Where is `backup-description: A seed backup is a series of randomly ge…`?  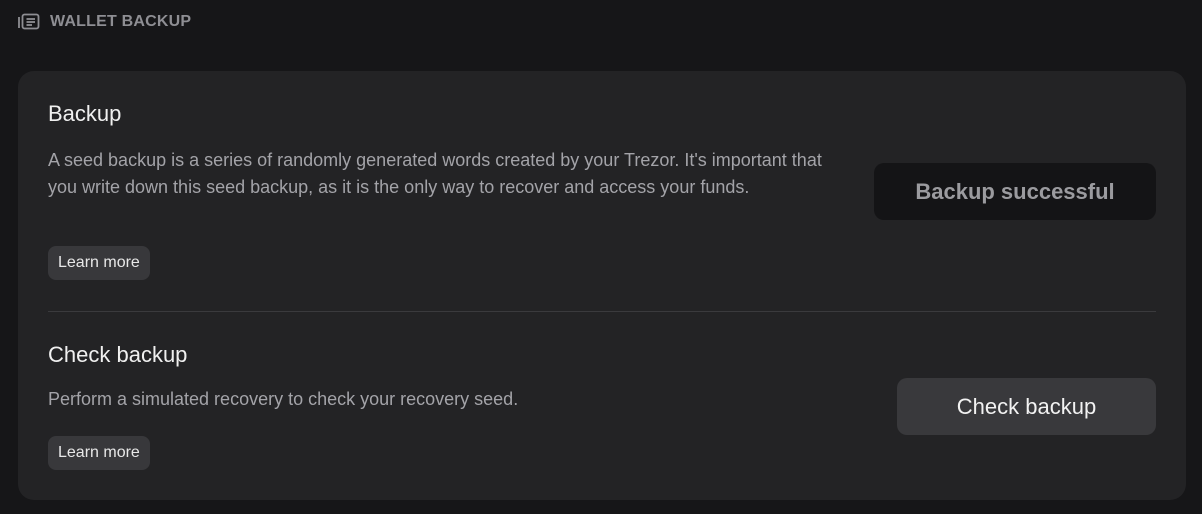
backup-description: A seed backup is a series of randomly ge… is located at coordinates (435, 173).